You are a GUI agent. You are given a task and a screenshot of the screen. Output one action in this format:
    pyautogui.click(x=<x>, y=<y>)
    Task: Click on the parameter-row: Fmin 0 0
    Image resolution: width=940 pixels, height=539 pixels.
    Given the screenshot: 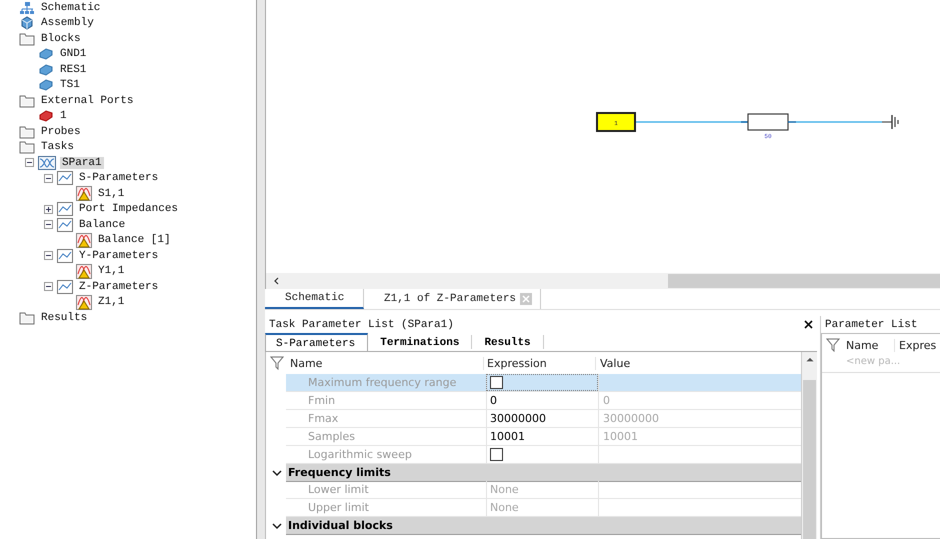 What is the action you would take?
    pyautogui.click(x=543, y=401)
    